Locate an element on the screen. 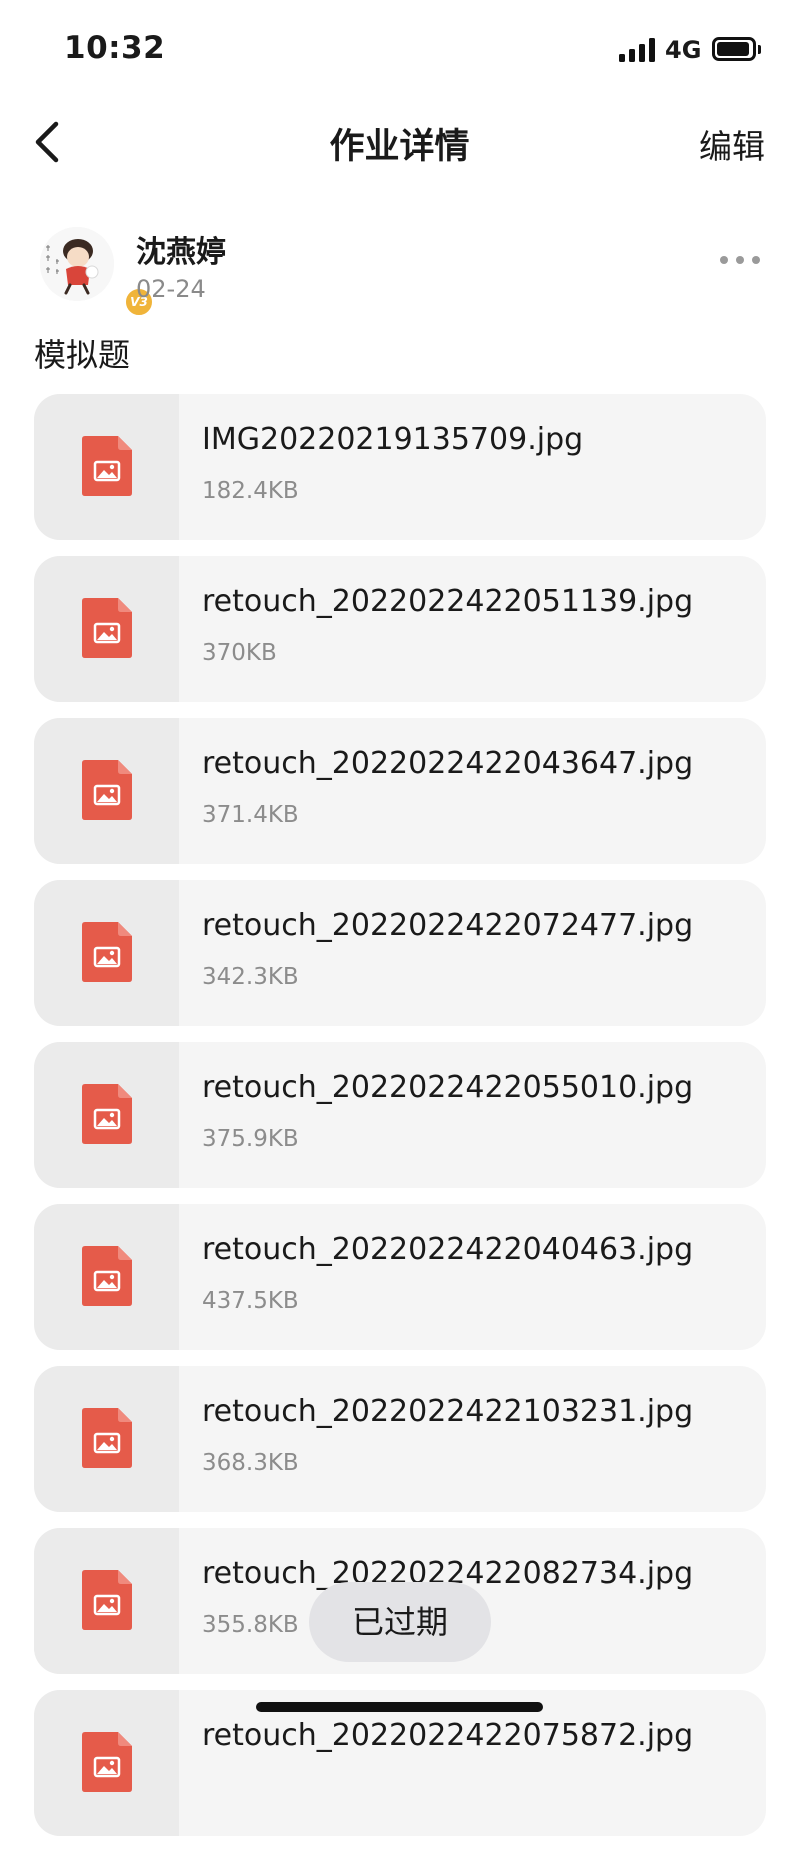 The width and height of the screenshot is (799, 1852). status-bar: 10:32 4G is located at coordinates (399, 50).